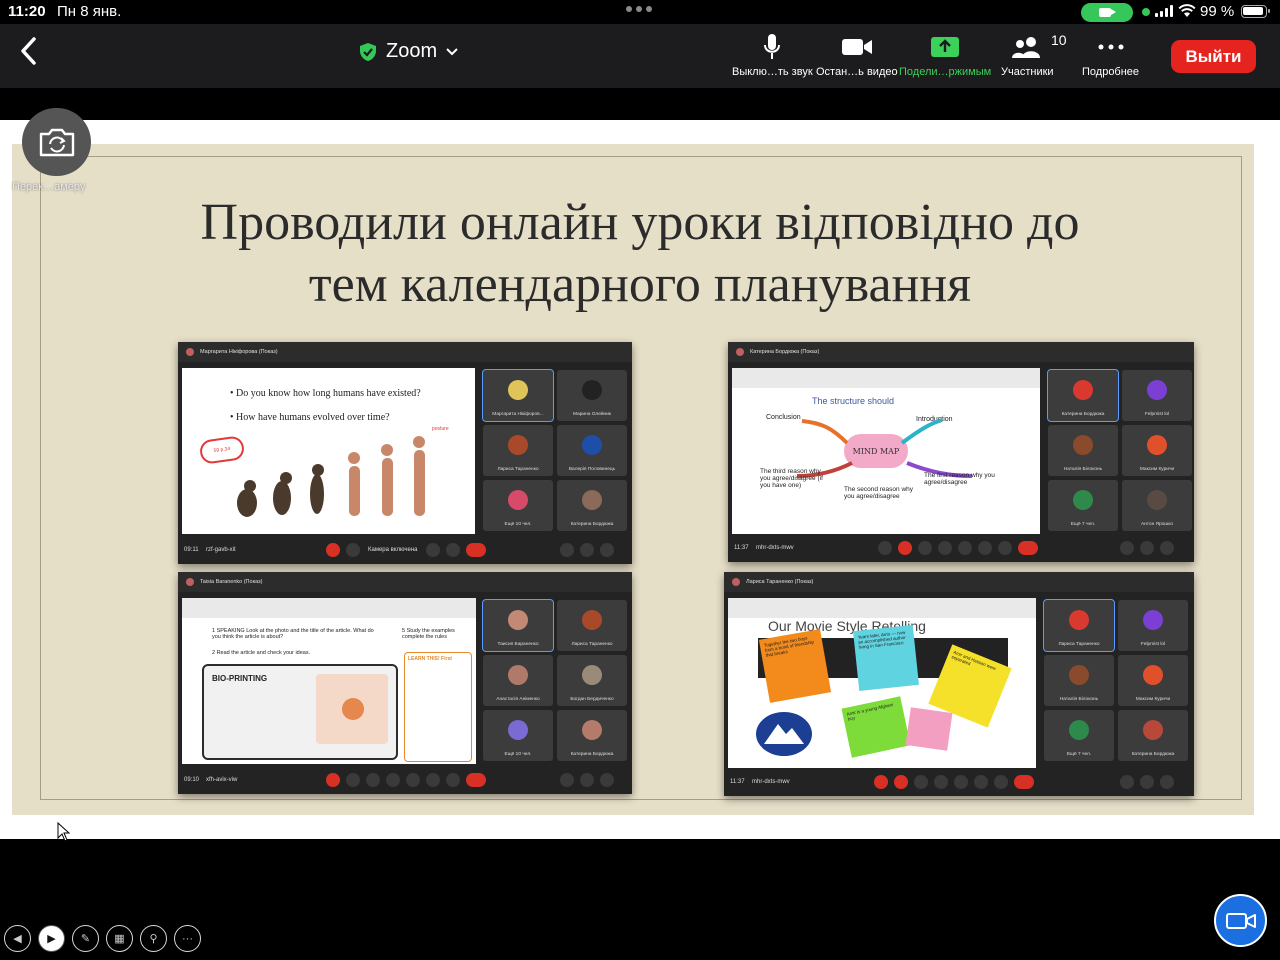  Describe the element at coordinates (857, 55) in the screenshot. I see `stop-video-button: Остан…ь видео` at that location.